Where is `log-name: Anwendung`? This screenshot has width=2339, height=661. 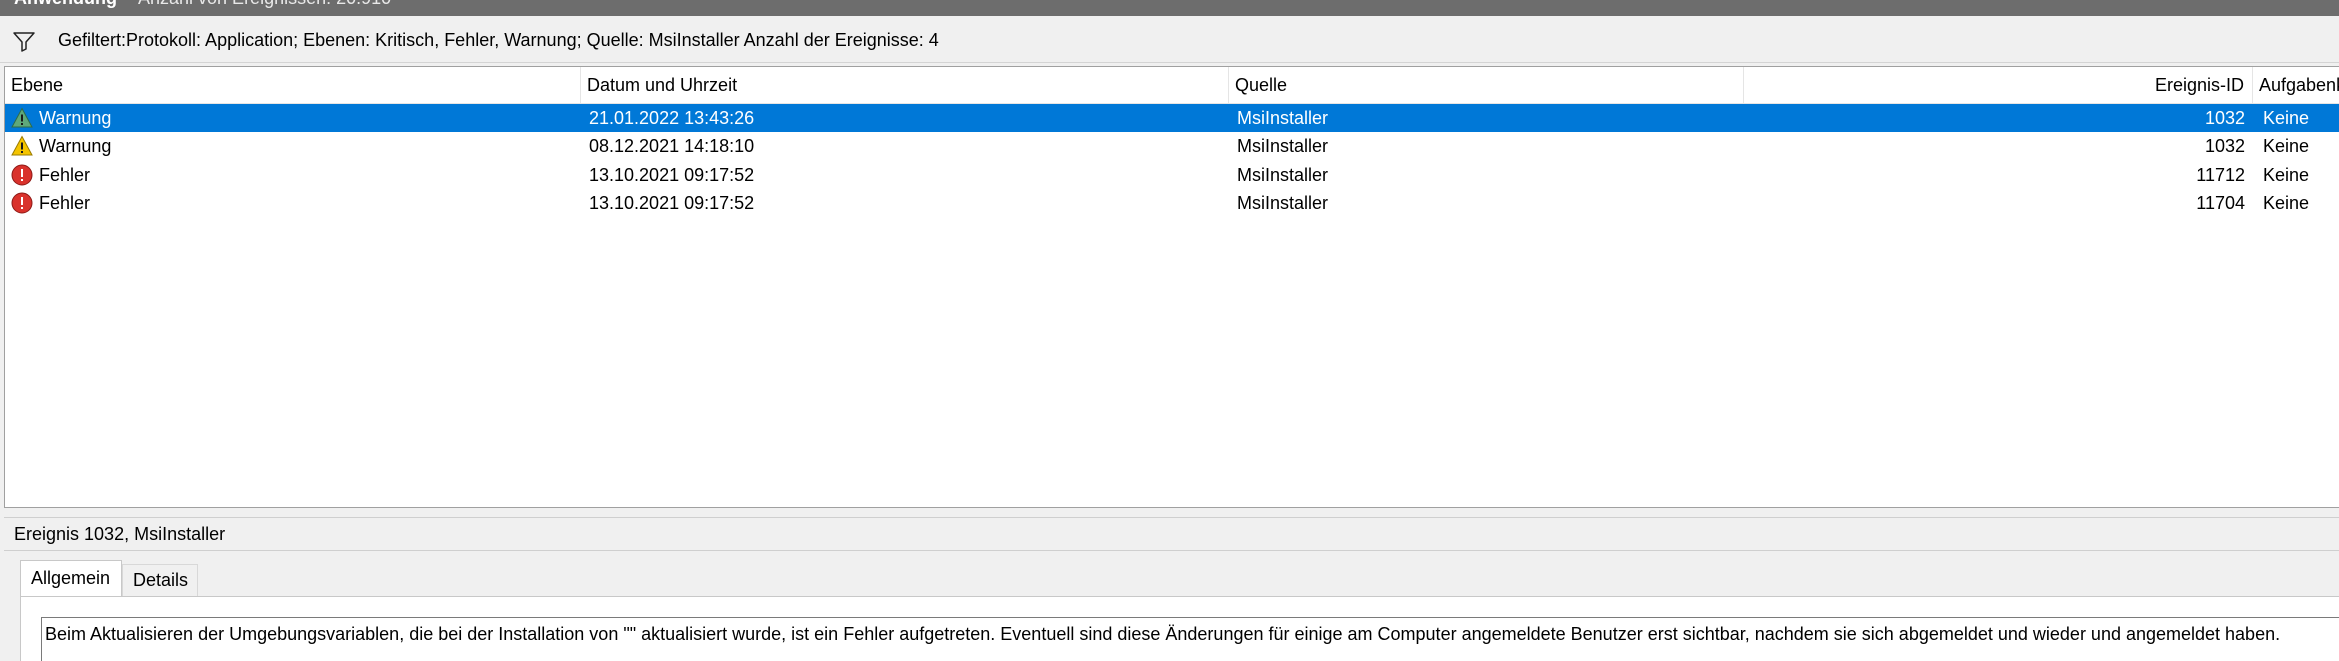
log-name: Anwendung is located at coordinates (65, 4).